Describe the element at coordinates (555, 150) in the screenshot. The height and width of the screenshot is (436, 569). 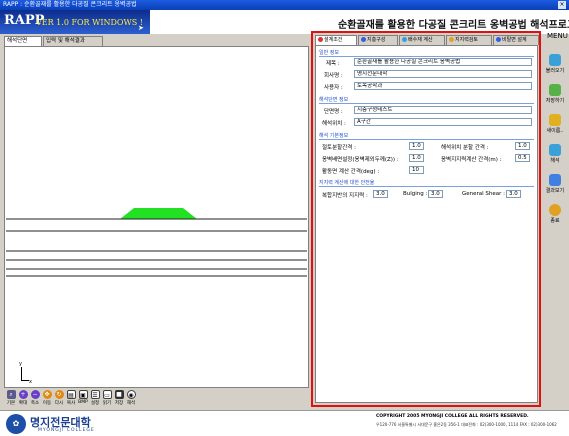
I see `analysis-run-icon` at that location.